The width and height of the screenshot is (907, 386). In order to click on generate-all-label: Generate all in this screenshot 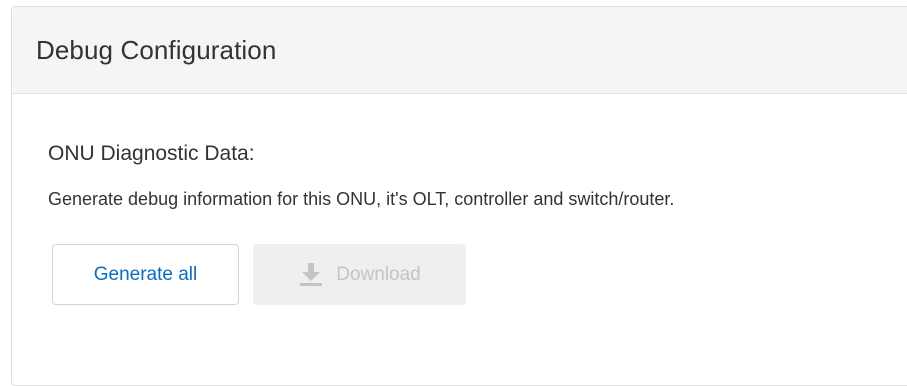, I will do `click(145, 274)`.